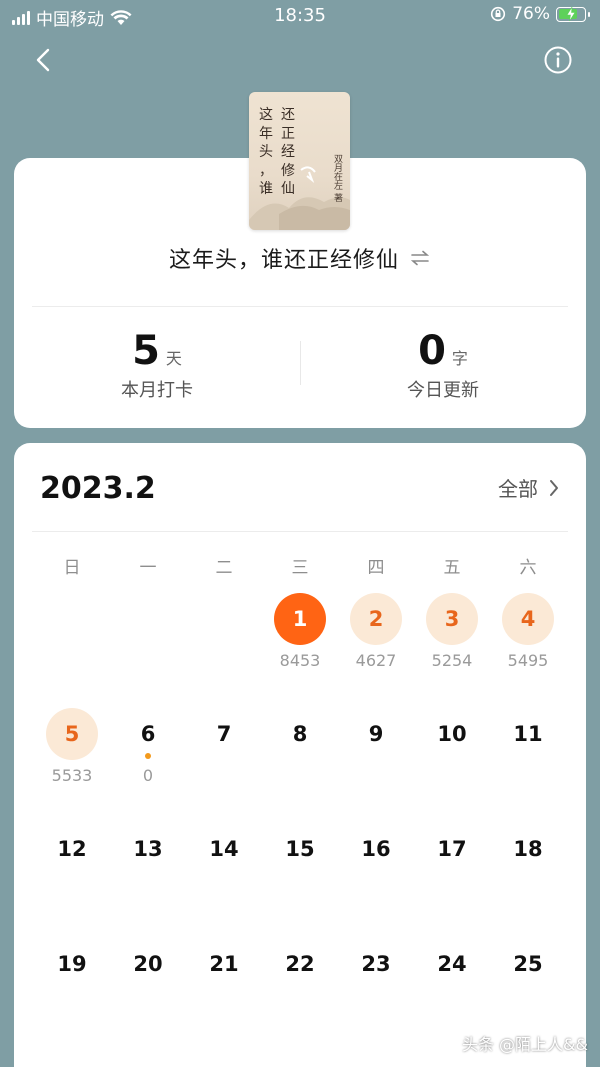 This screenshot has height=1067, width=600. I want to click on monthly-checkin-stat: 5 天 本月打卡, so click(157, 365).